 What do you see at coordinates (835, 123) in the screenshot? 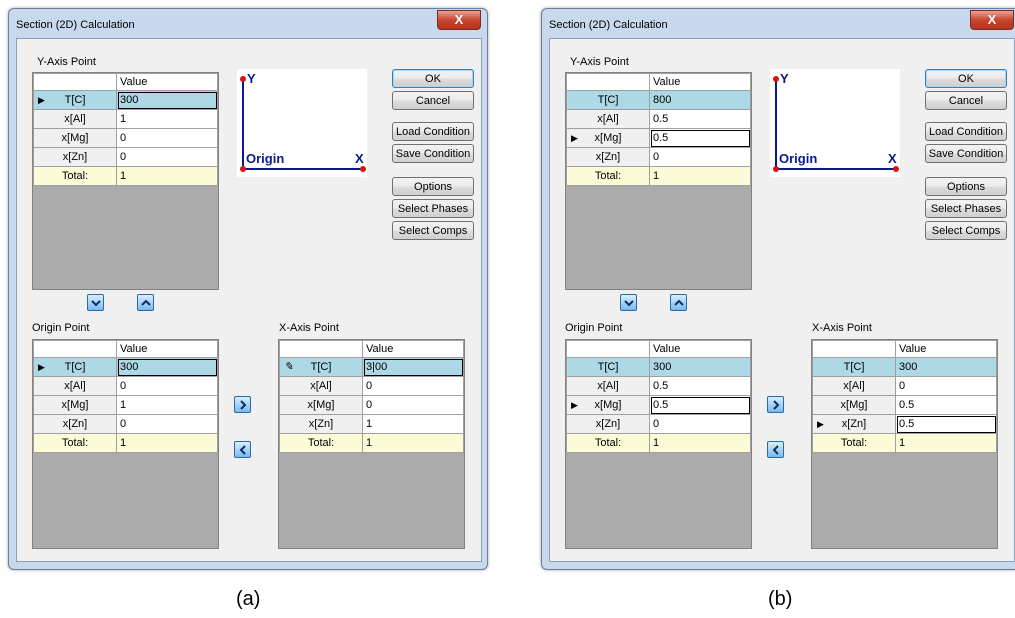
I see `axes-diagram: Y X Origin` at bounding box center [835, 123].